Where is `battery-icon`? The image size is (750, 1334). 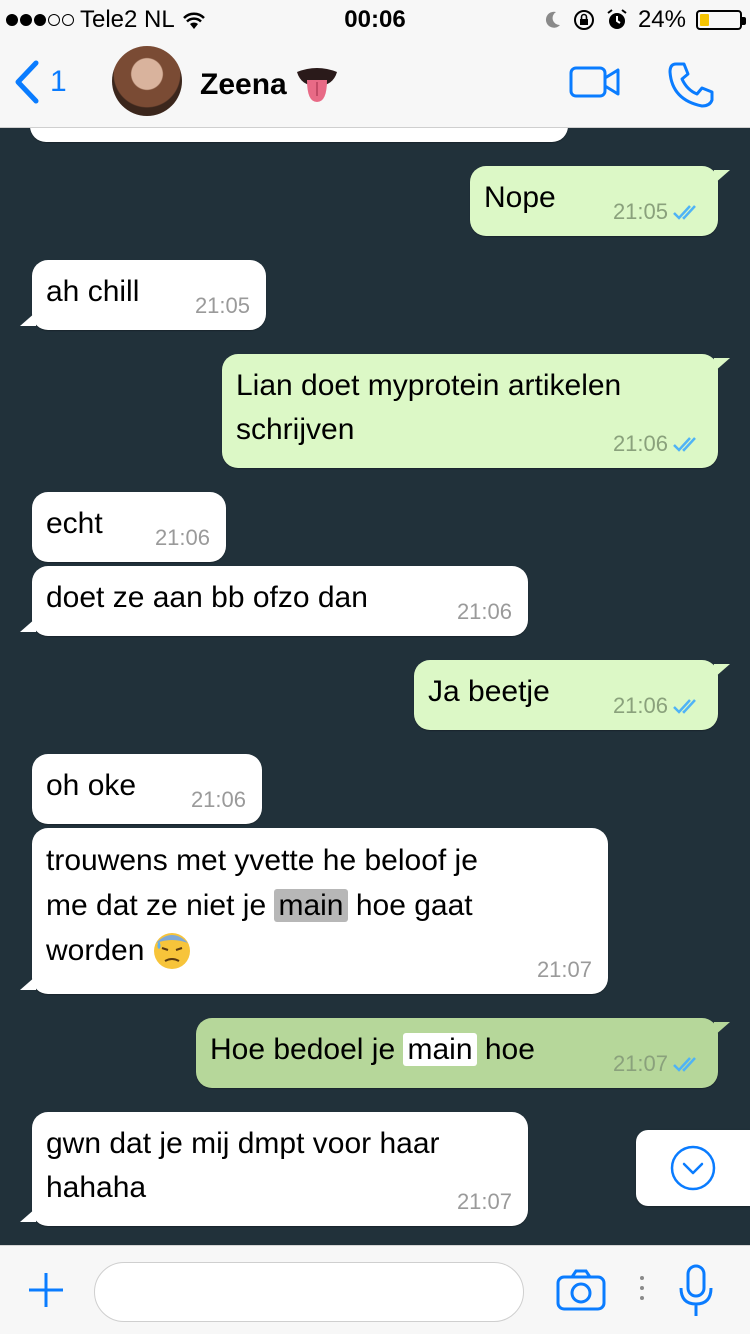
battery-icon is located at coordinates (721, 20).